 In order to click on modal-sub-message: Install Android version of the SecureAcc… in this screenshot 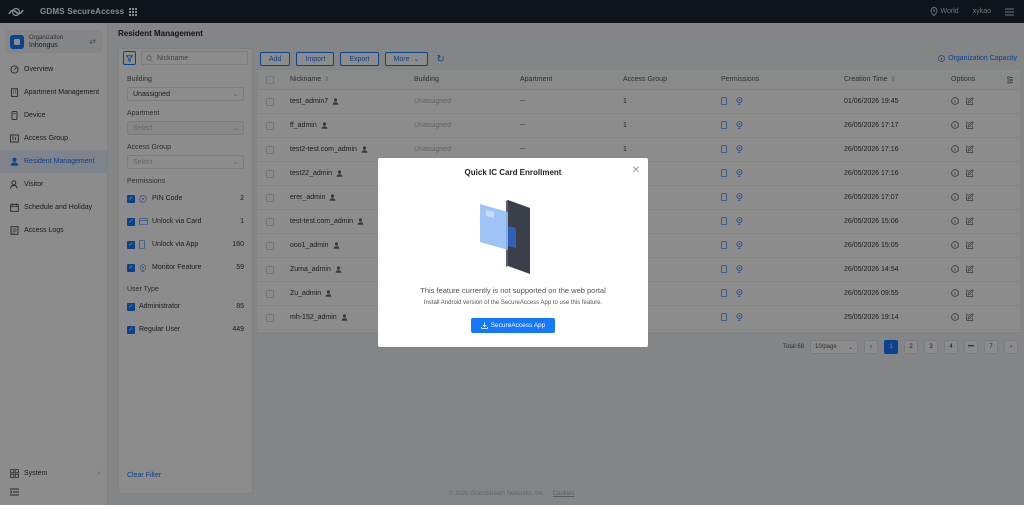, I will do `click(513, 303)`.